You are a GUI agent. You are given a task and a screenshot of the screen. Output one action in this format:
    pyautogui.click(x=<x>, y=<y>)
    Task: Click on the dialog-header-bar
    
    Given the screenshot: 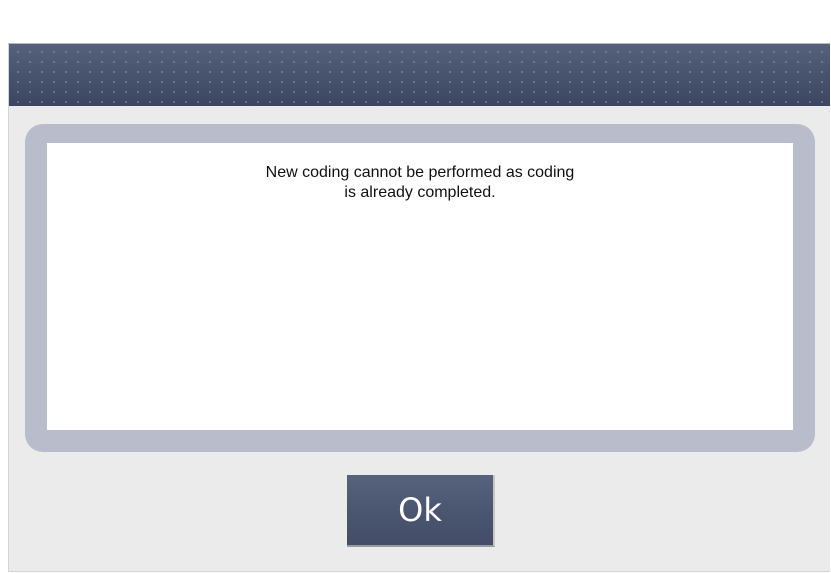 What is the action you would take?
    pyautogui.click(x=419, y=75)
    